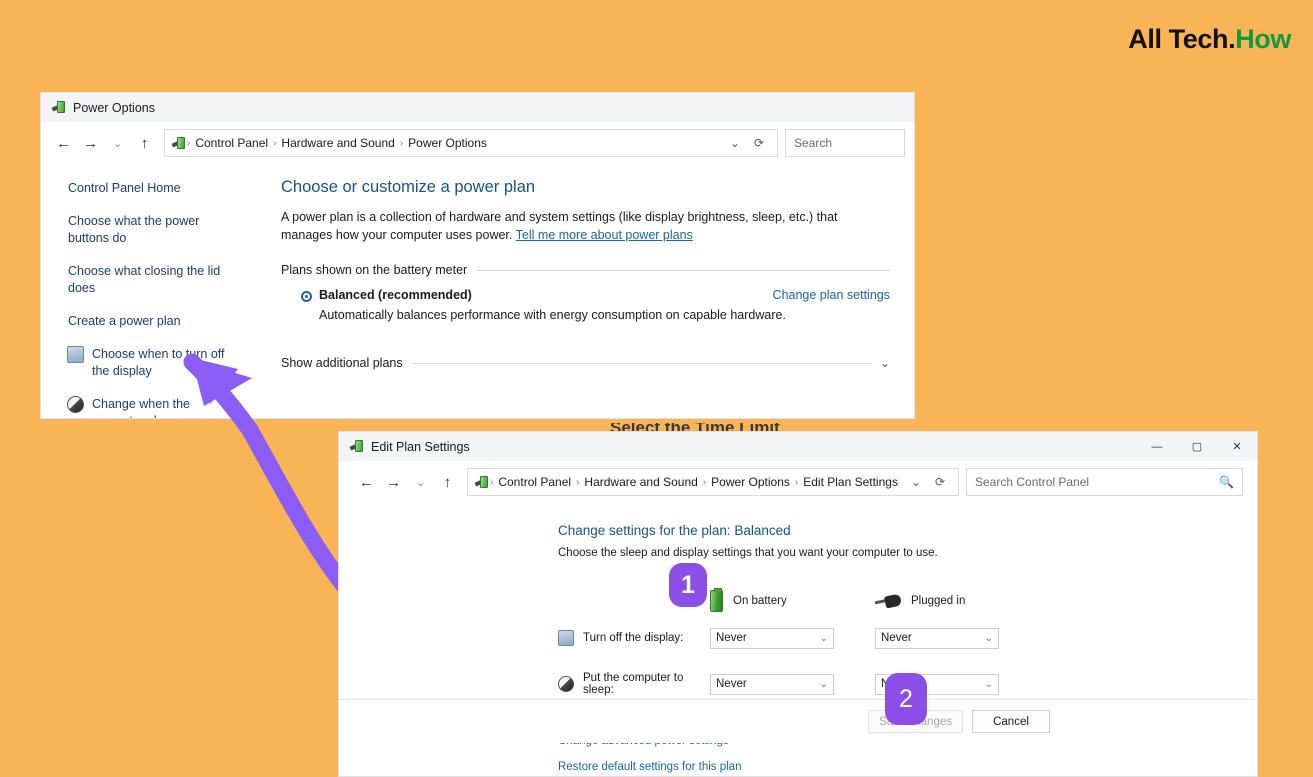 The width and height of the screenshot is (1313, 777). What do you see at coordinates (937, 638) in the screenshot?
I see `display-plugged-in-select: Never ⌄` at bounding box center [937, 638].